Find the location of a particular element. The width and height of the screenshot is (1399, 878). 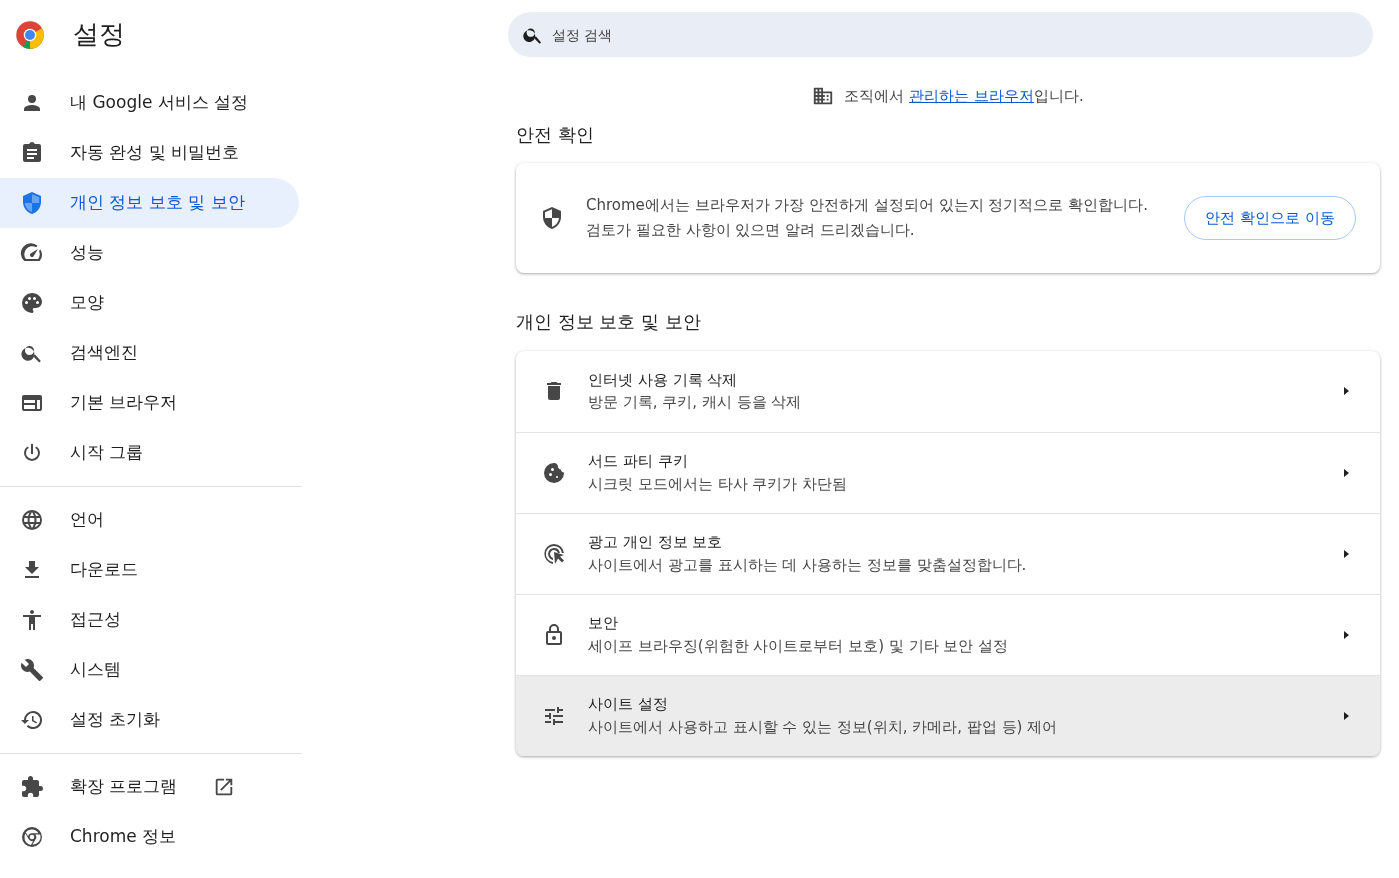

sidebar-item: 자동 완성 및 비밀번호 is located at coordinates (149, 153).